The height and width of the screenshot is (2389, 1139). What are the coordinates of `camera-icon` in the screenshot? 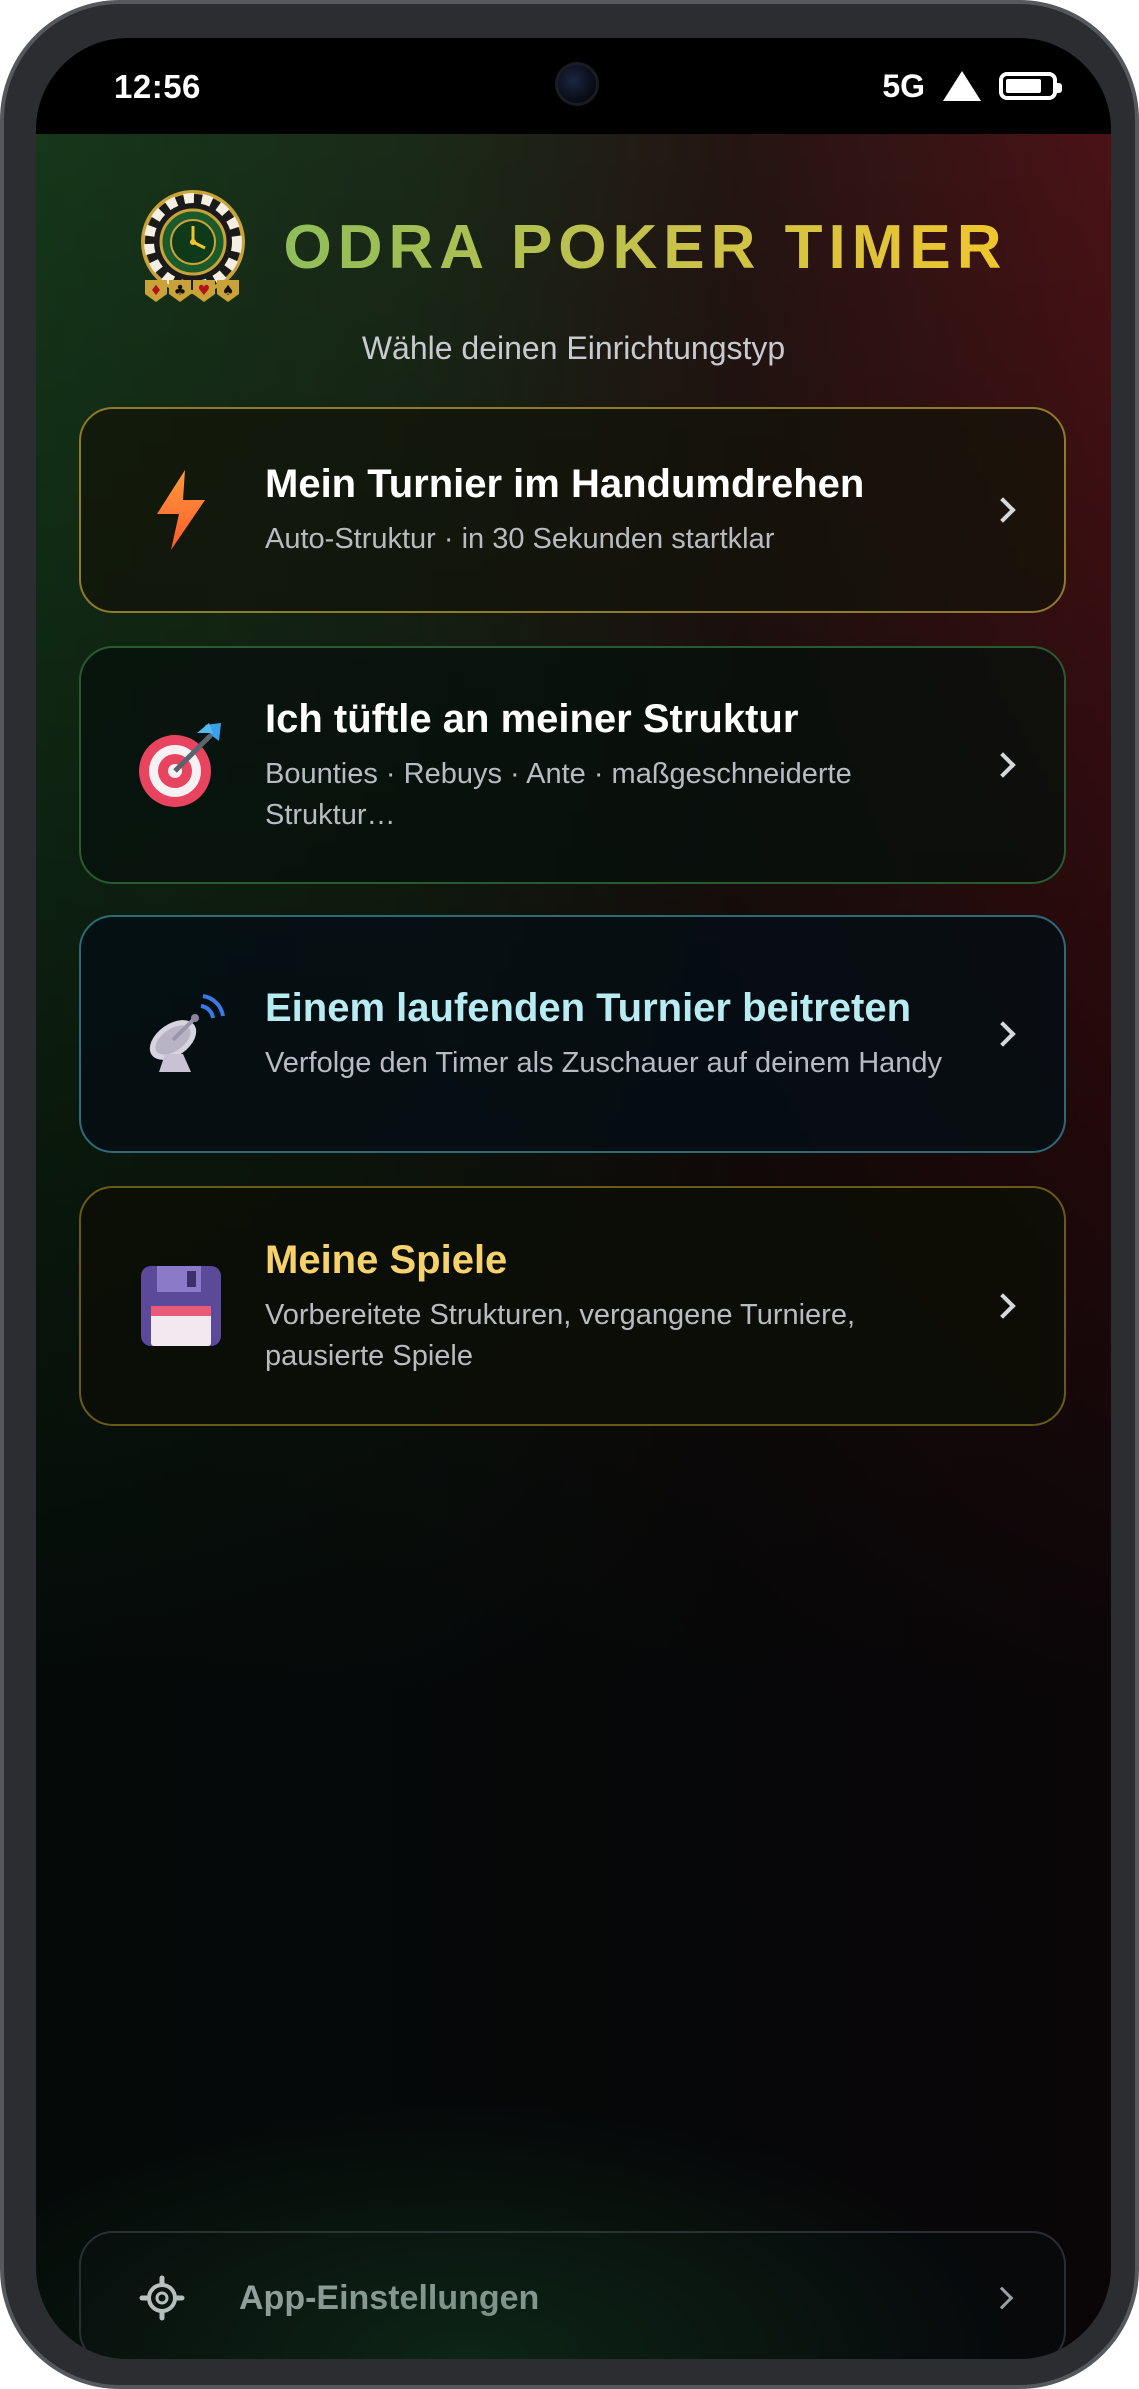 It's located at (577, 84).